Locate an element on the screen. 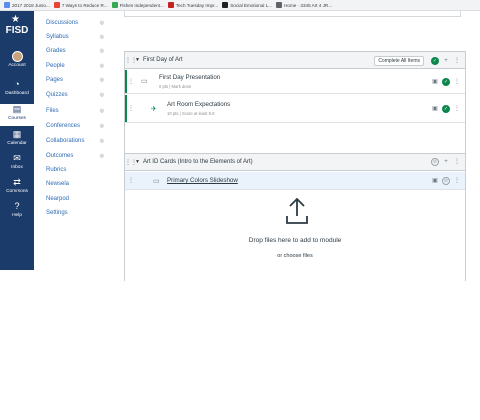  course-nav-item-collaborations: Collaborations ◎ is located at coordinates (75, 141).